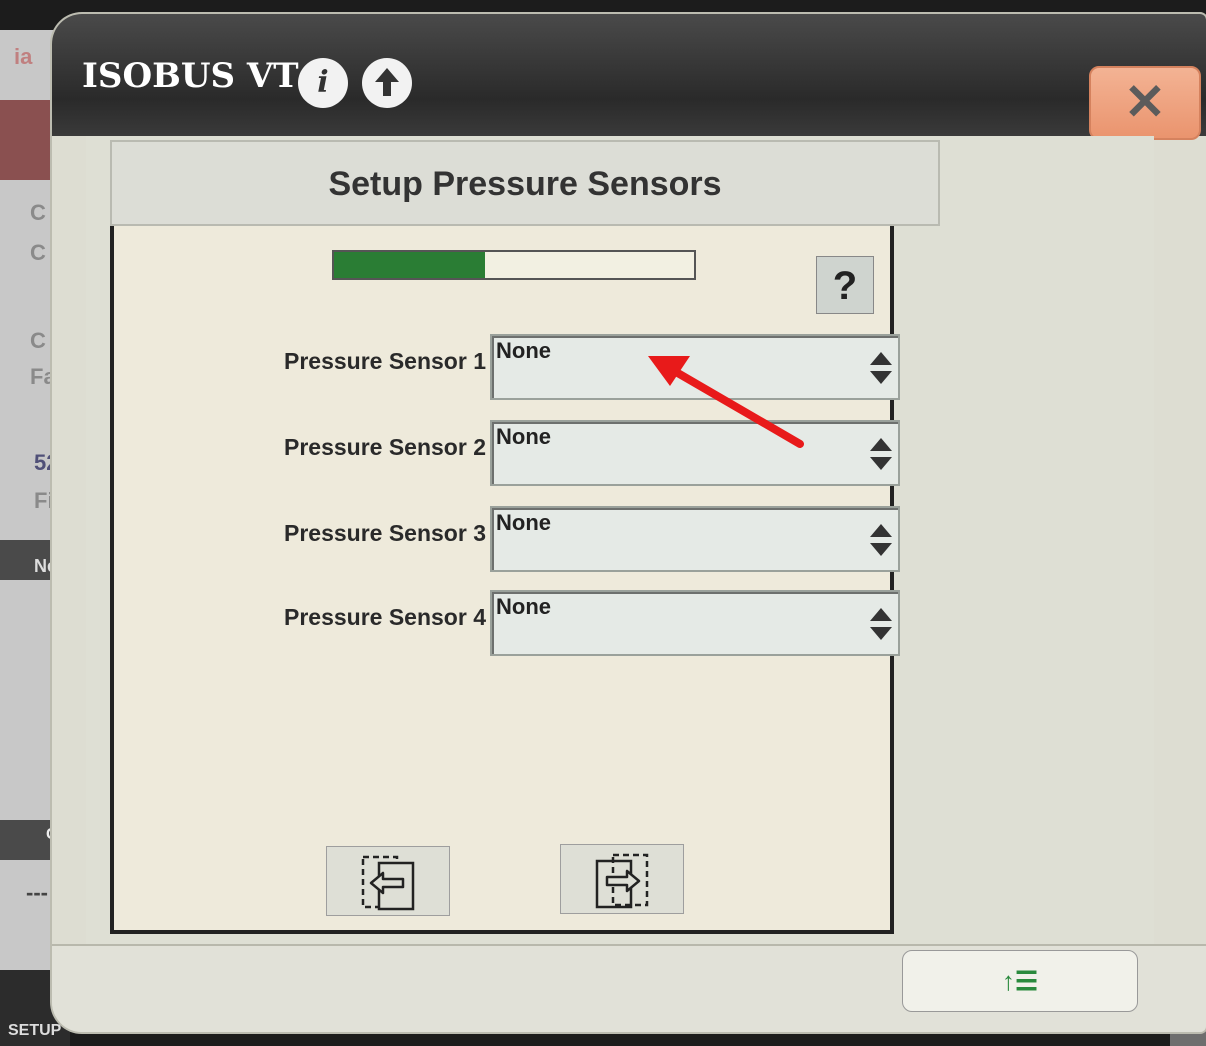  I want to click on back-page-button, so click(388, 881).